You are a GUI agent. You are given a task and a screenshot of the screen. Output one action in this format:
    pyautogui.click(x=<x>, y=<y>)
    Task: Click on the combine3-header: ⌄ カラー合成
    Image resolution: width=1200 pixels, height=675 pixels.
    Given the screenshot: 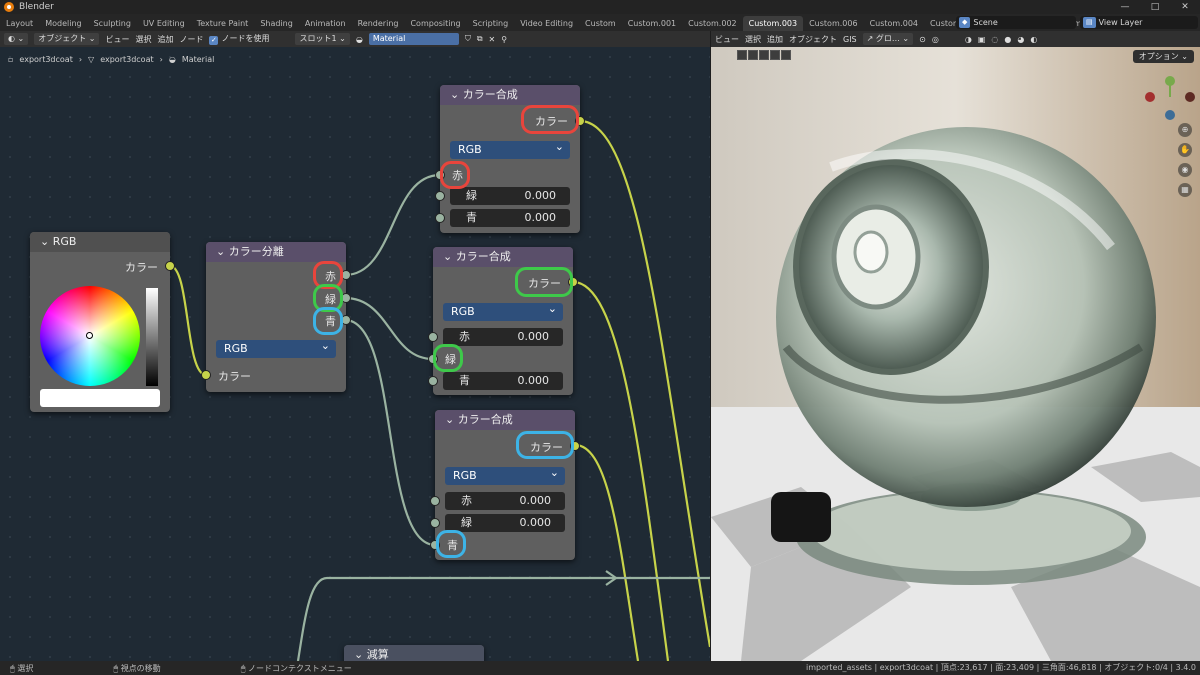 What is the action you would take?
    pyautogui.click(x=505, y=420)
    